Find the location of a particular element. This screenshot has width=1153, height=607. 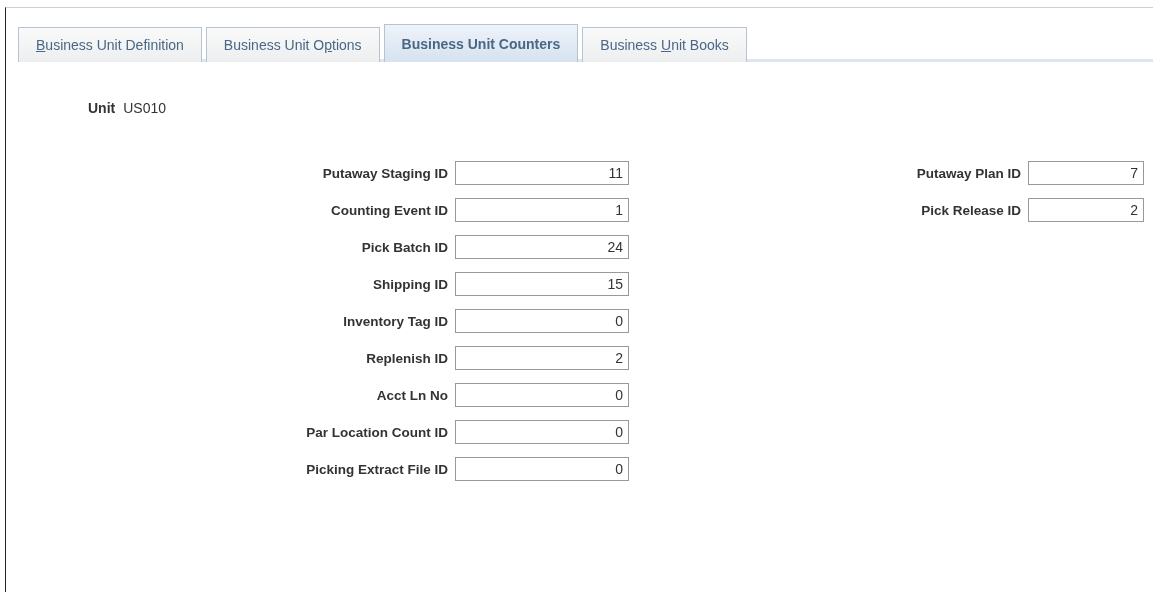

input-field: 1 is located at coordinates (542, 210).